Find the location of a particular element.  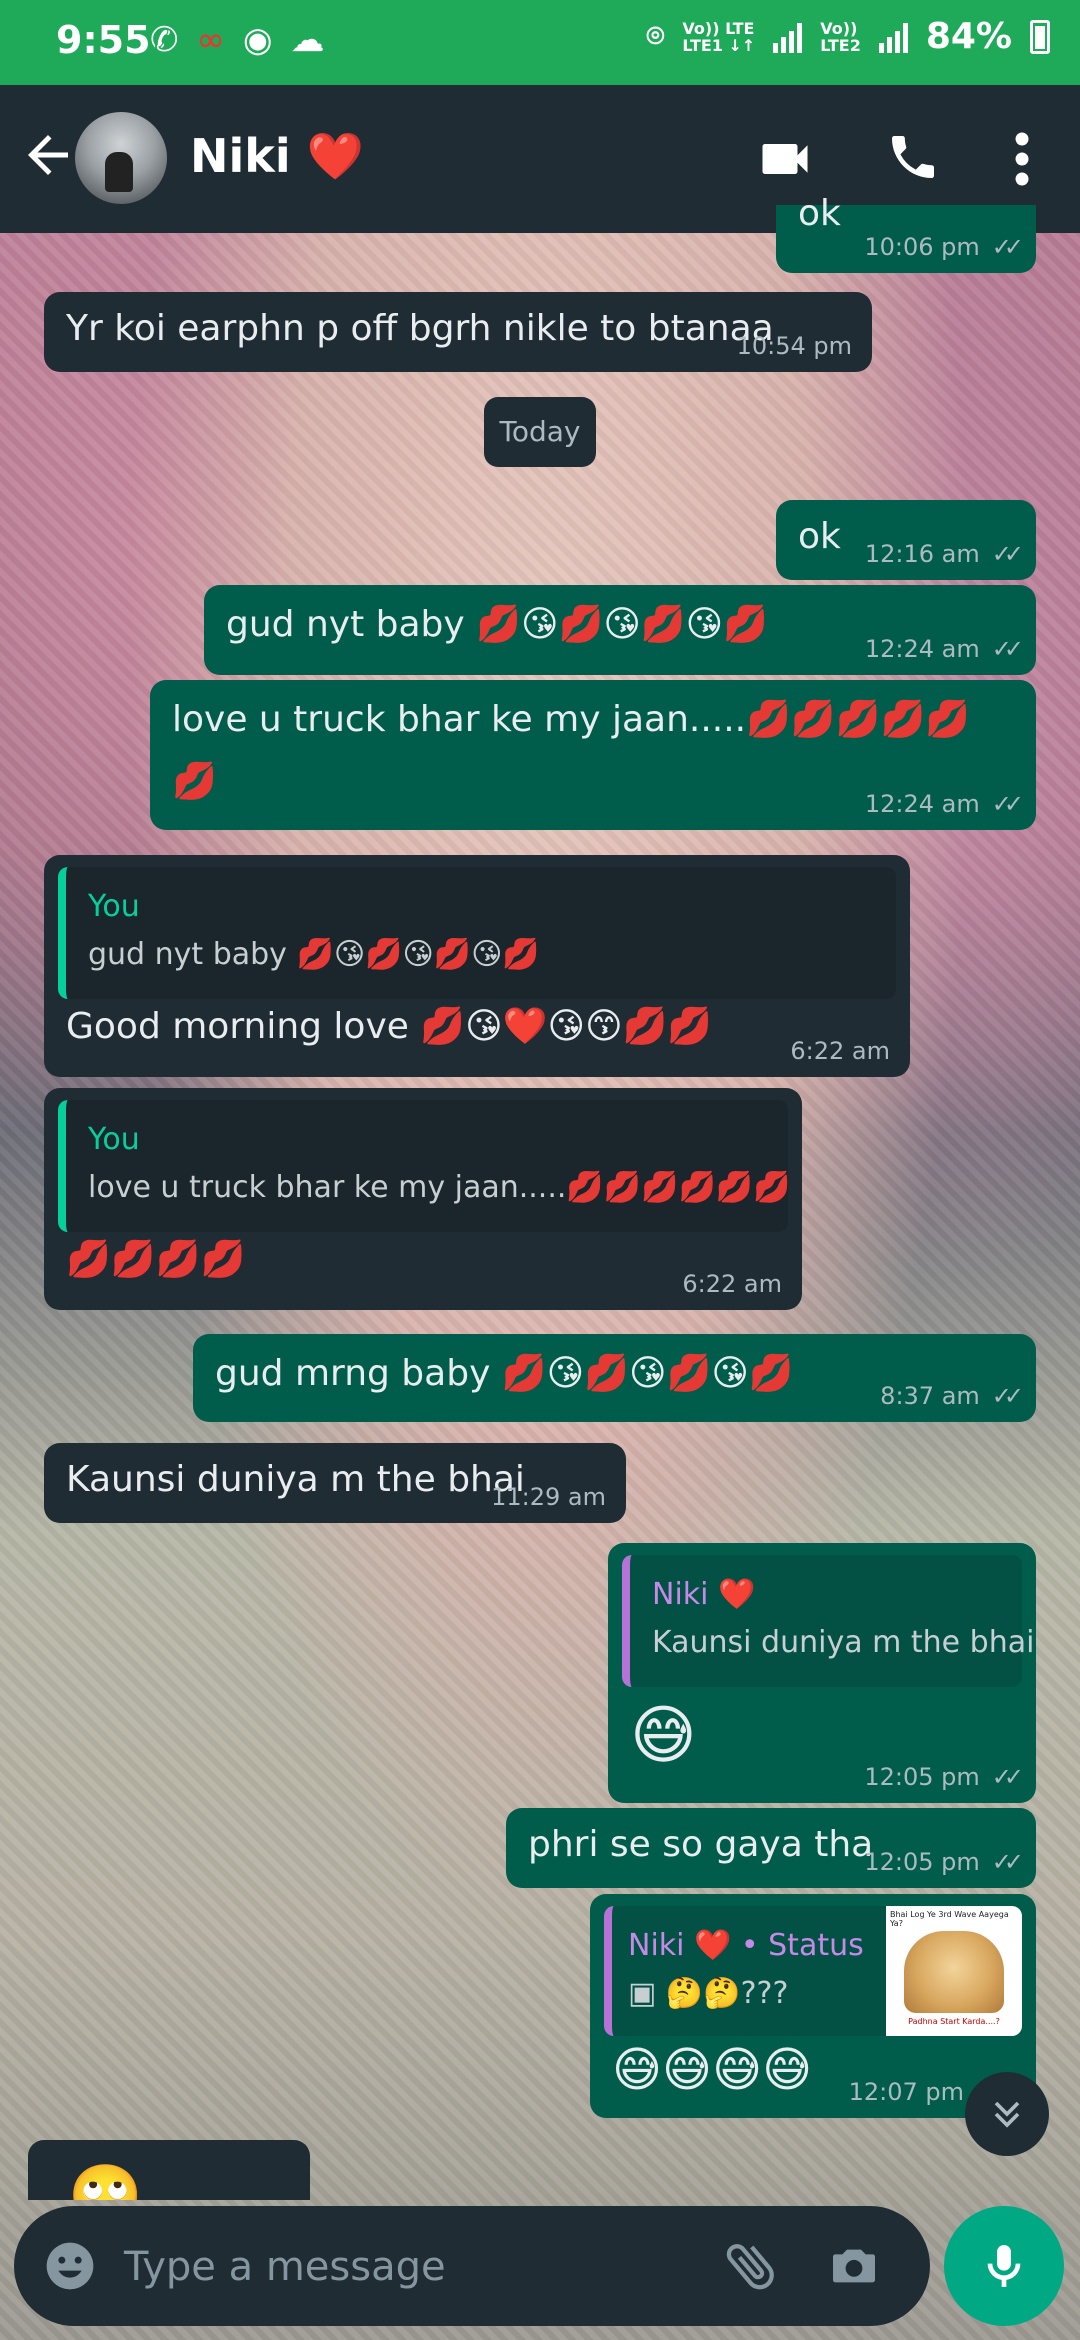

message-outgoing: gud mrng baby 💋😘💋😘💋😘💋 8:37 am ✓✓ is located at coordinates (614, 1378).